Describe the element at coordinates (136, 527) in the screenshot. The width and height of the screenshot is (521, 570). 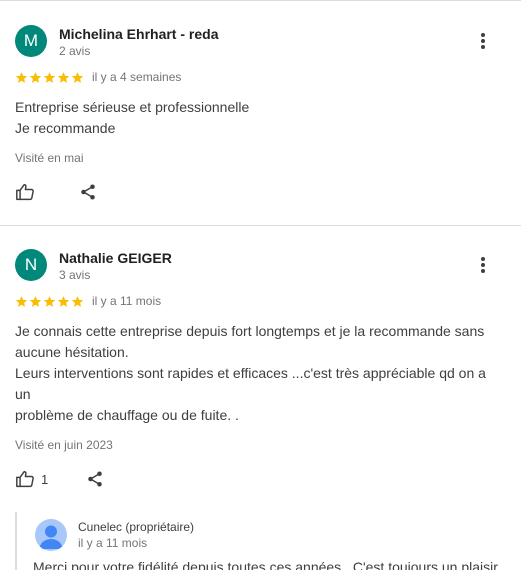
I see `owner-name: Cunelec (propriétaire)` at that location.